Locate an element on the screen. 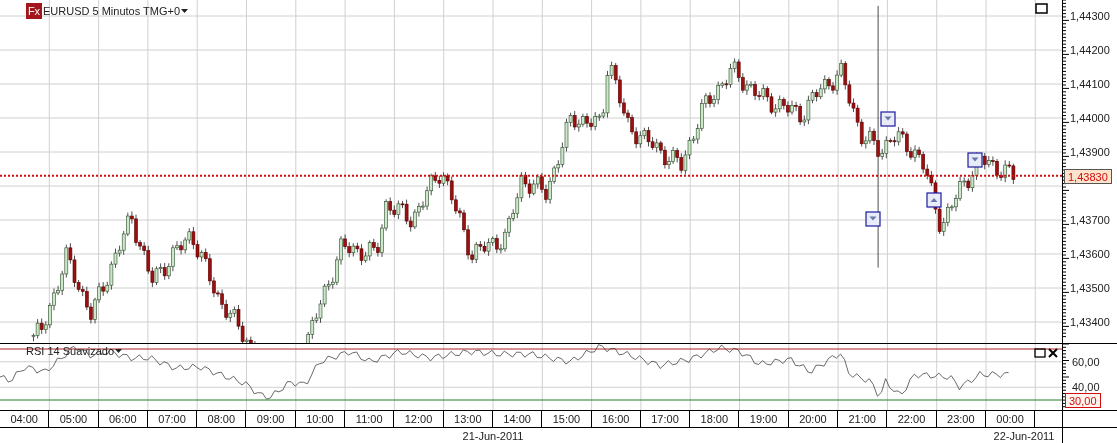  fx-logo: Fx is located at coordinates (34, 11).